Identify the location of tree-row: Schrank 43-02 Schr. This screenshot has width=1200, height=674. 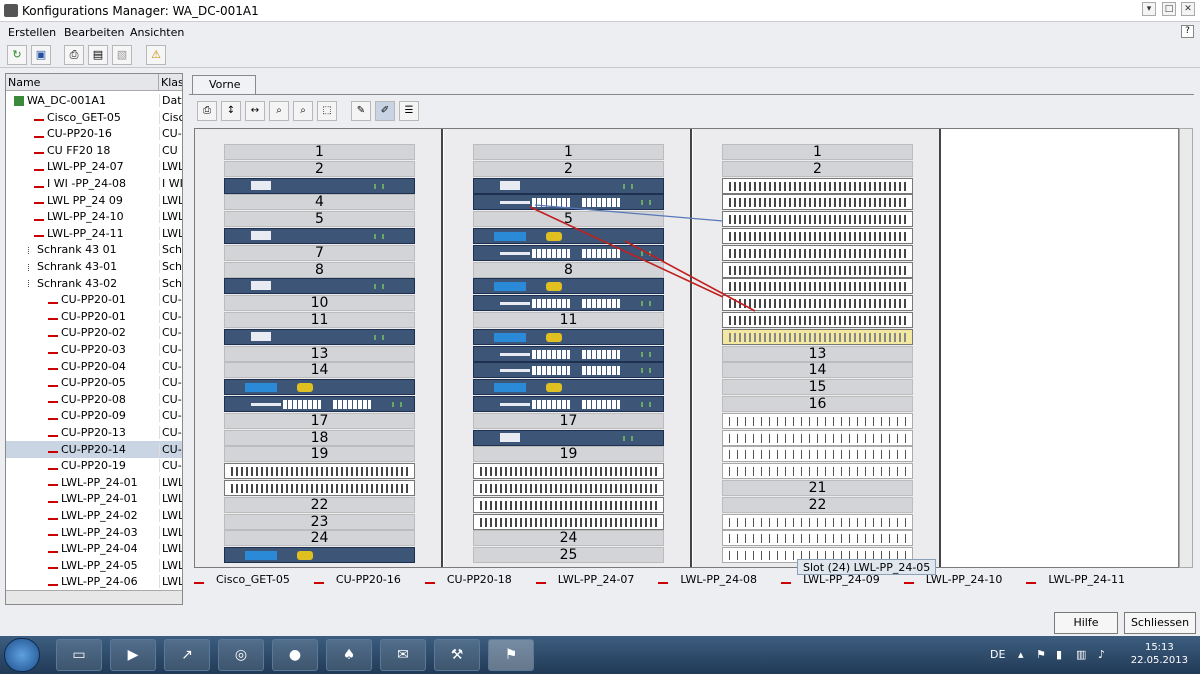
(94, 283).